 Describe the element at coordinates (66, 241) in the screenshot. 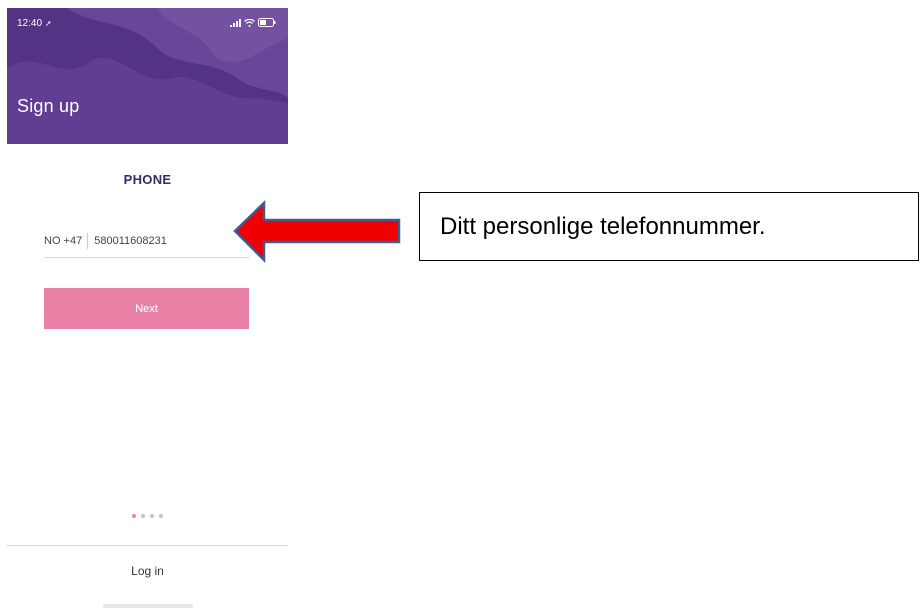

I see `country-code-selector: NO +47` at that location.